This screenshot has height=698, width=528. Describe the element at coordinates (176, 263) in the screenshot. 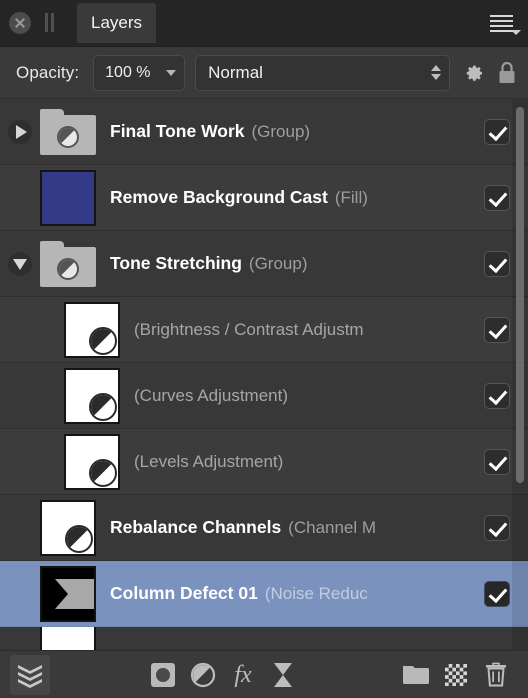

I see `layer-name: Tone Stretching` at that location.